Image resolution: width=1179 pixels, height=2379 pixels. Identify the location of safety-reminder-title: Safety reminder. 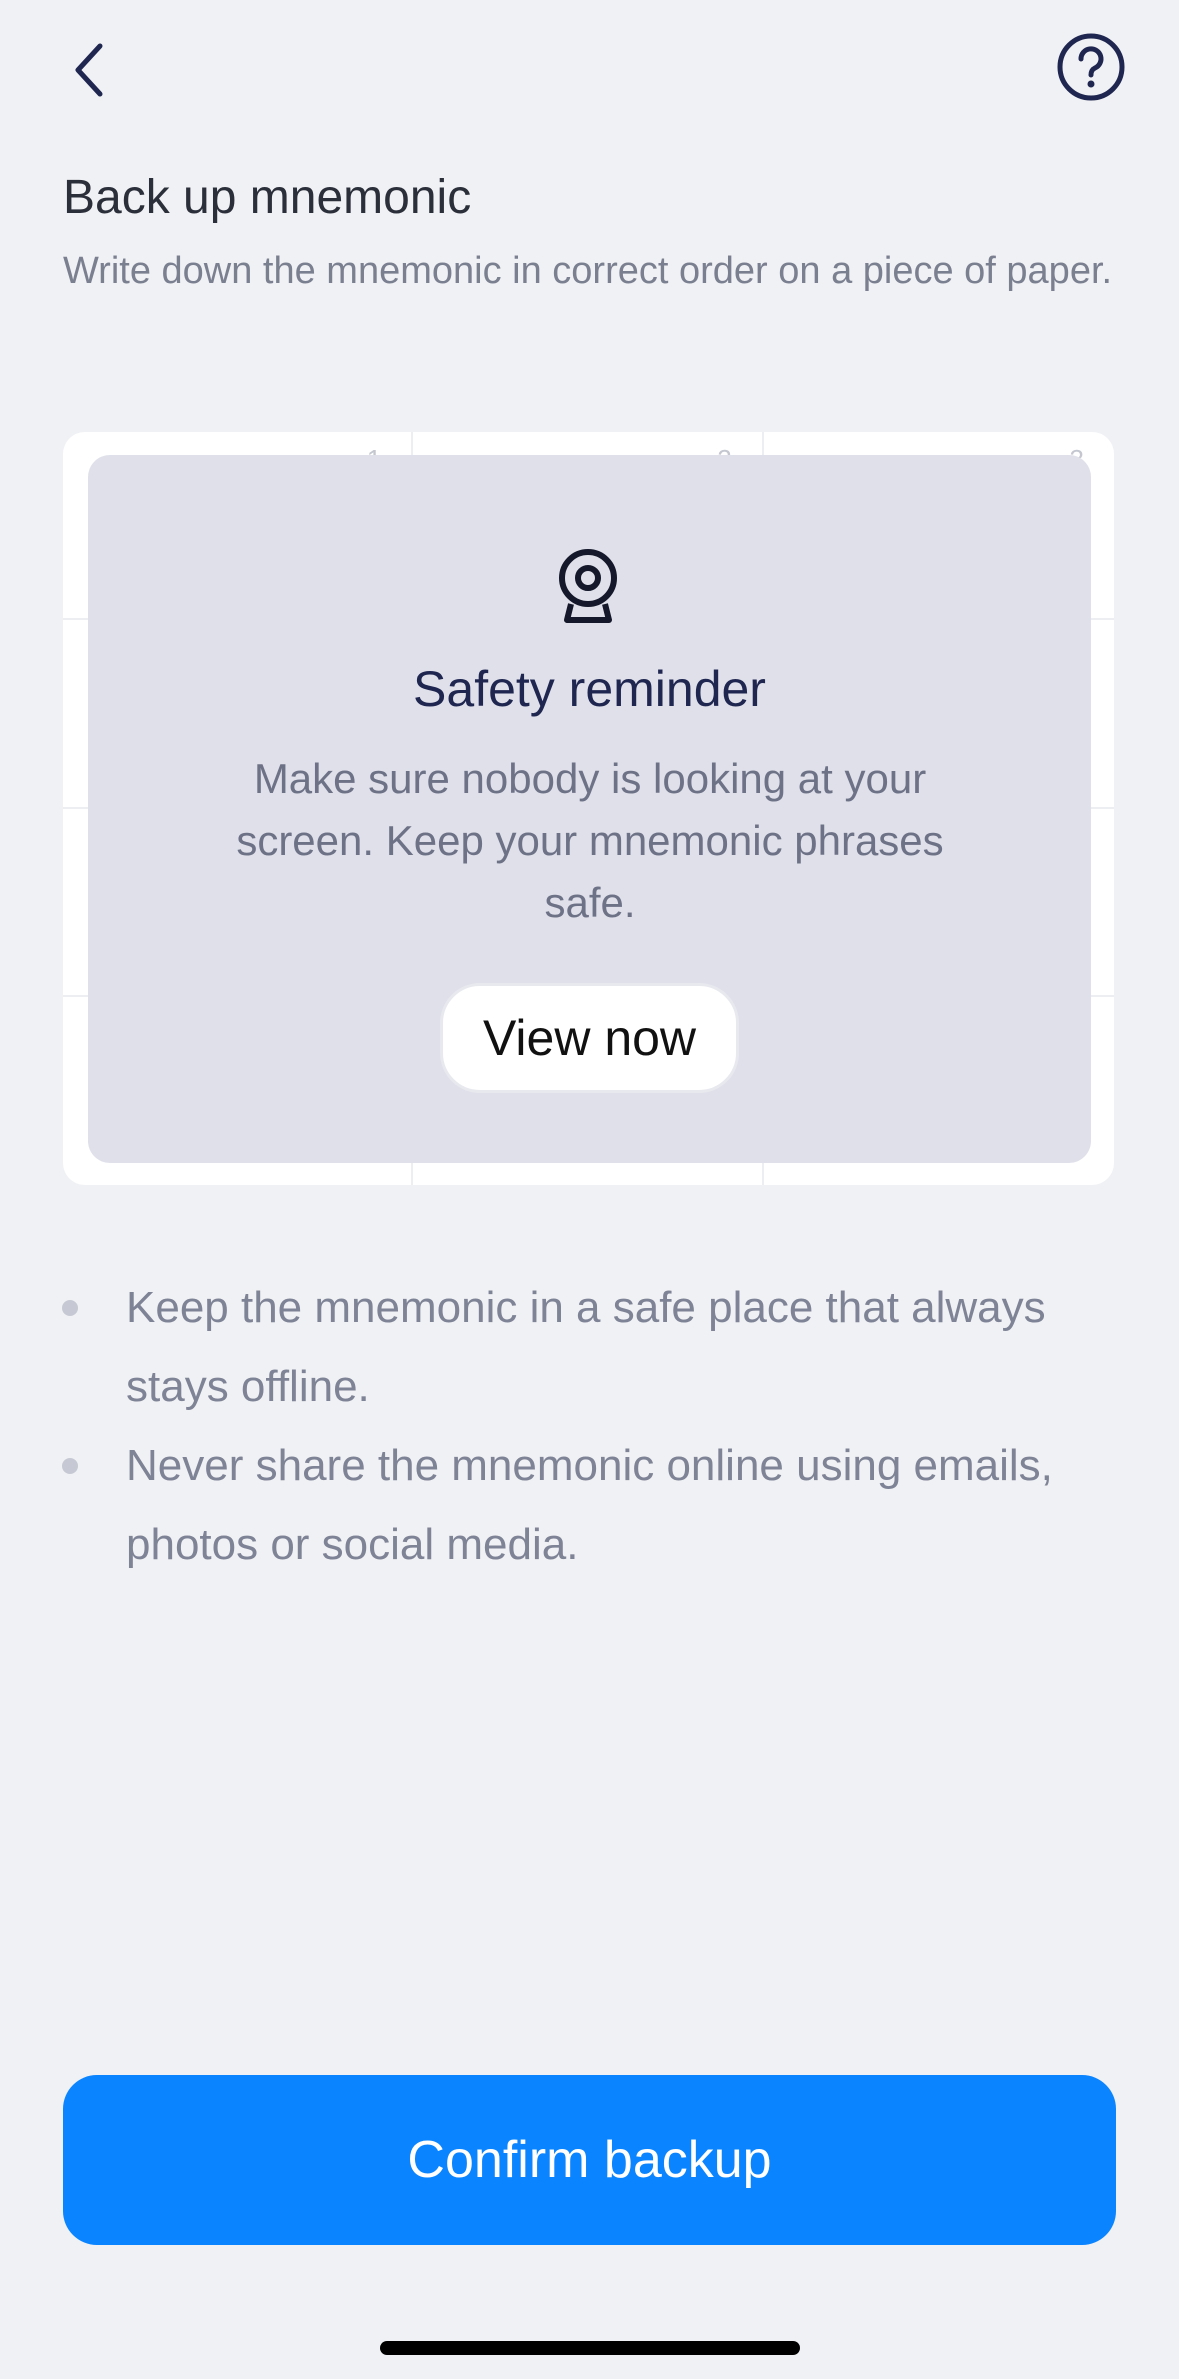
(589, 689).